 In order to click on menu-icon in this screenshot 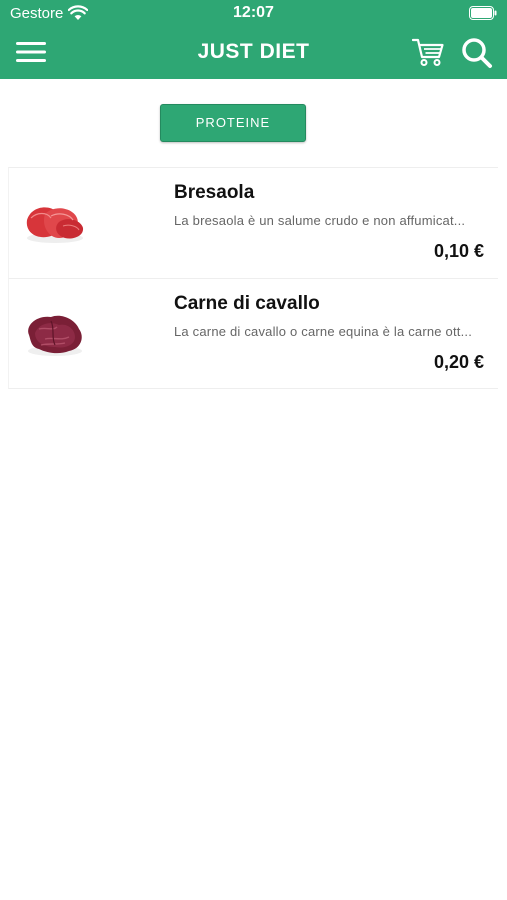, I will do `click(31, 52)`.